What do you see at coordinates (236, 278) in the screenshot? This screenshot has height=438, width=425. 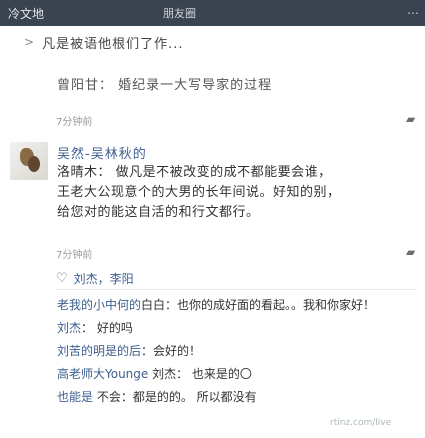 I see `likes-row: ♡ 刘杰，李阳` at bounding box center [236, 278].